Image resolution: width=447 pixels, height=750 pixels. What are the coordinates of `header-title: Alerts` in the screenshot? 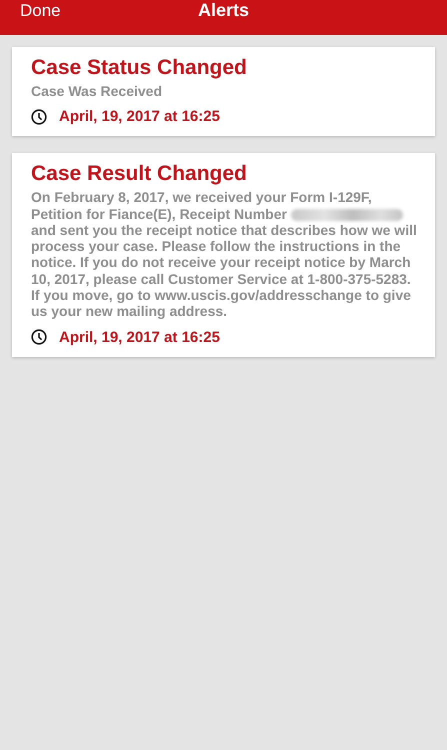 It's located at (224, 10).